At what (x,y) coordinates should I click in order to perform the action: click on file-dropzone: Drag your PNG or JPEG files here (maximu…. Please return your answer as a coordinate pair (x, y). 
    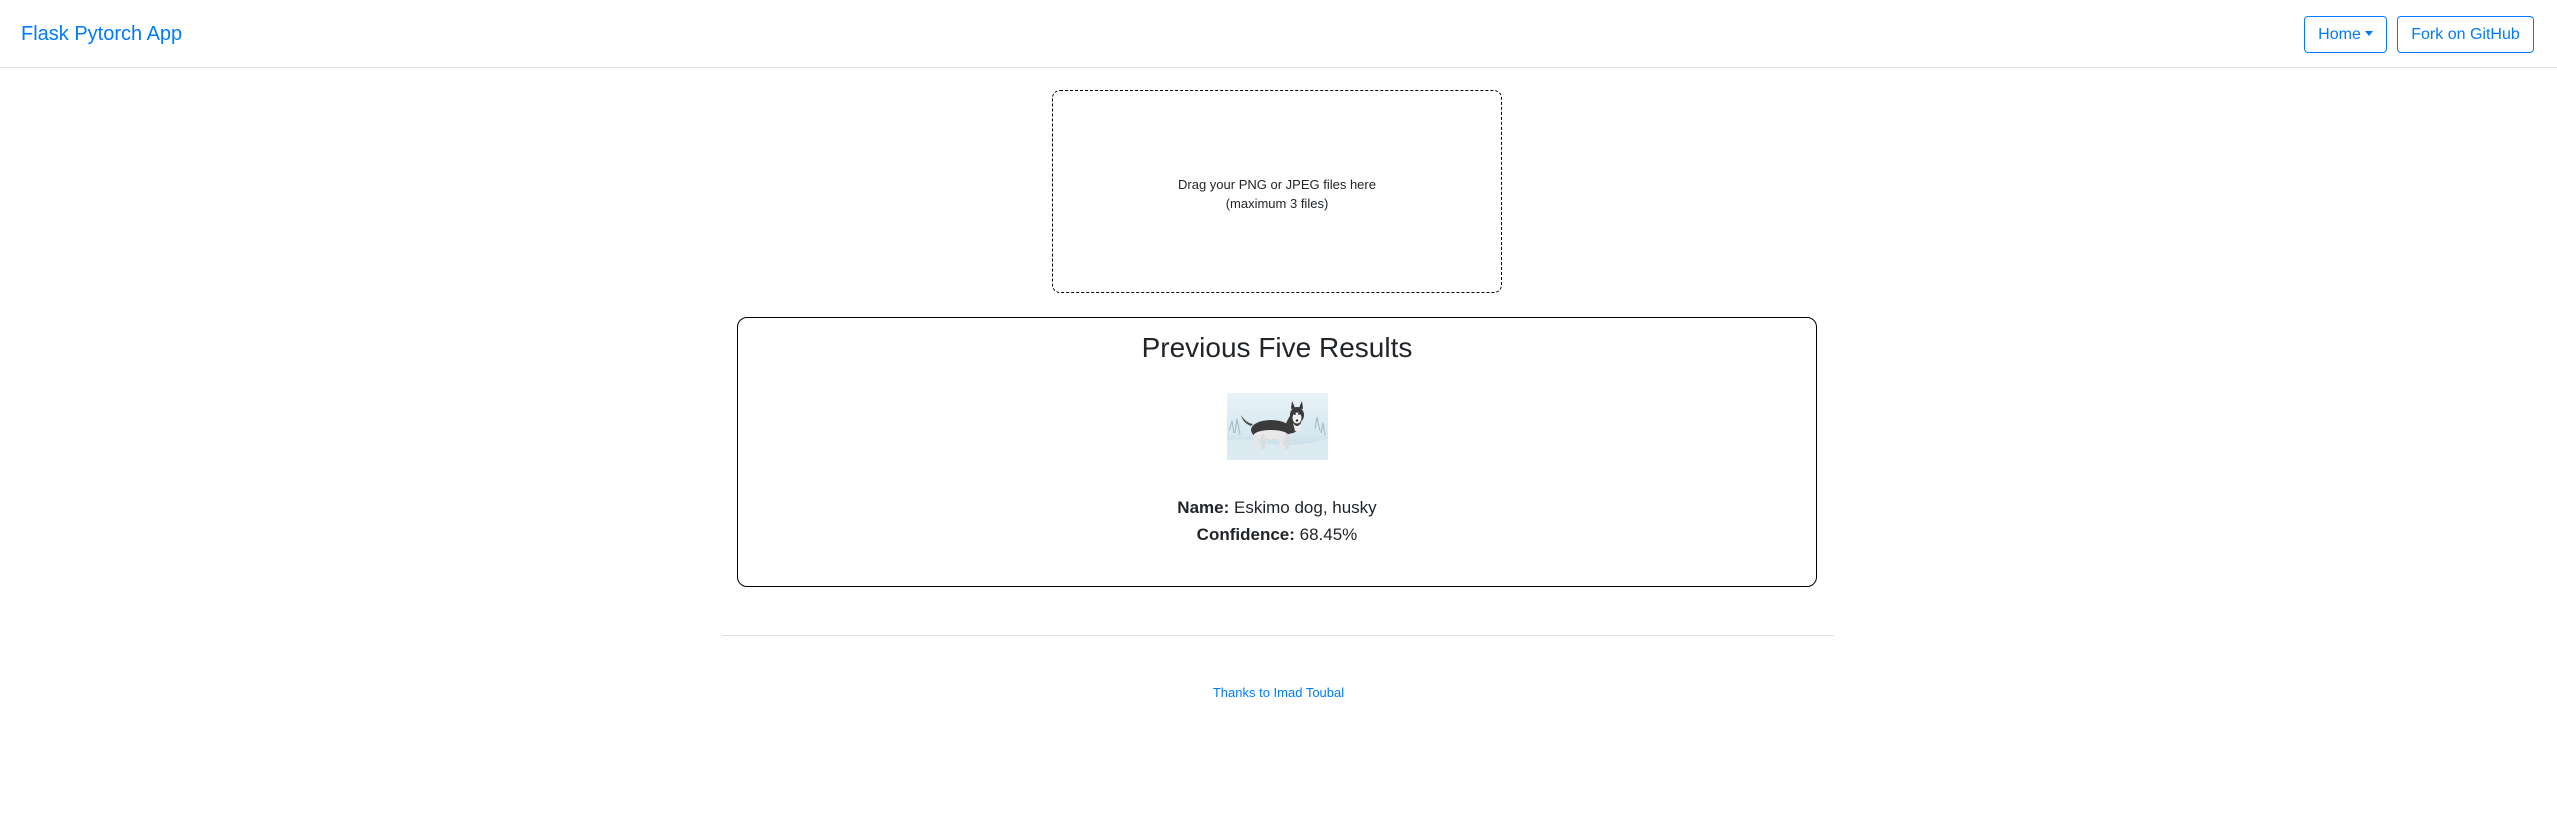
    Looking at the image, I should click on (1277, 191).